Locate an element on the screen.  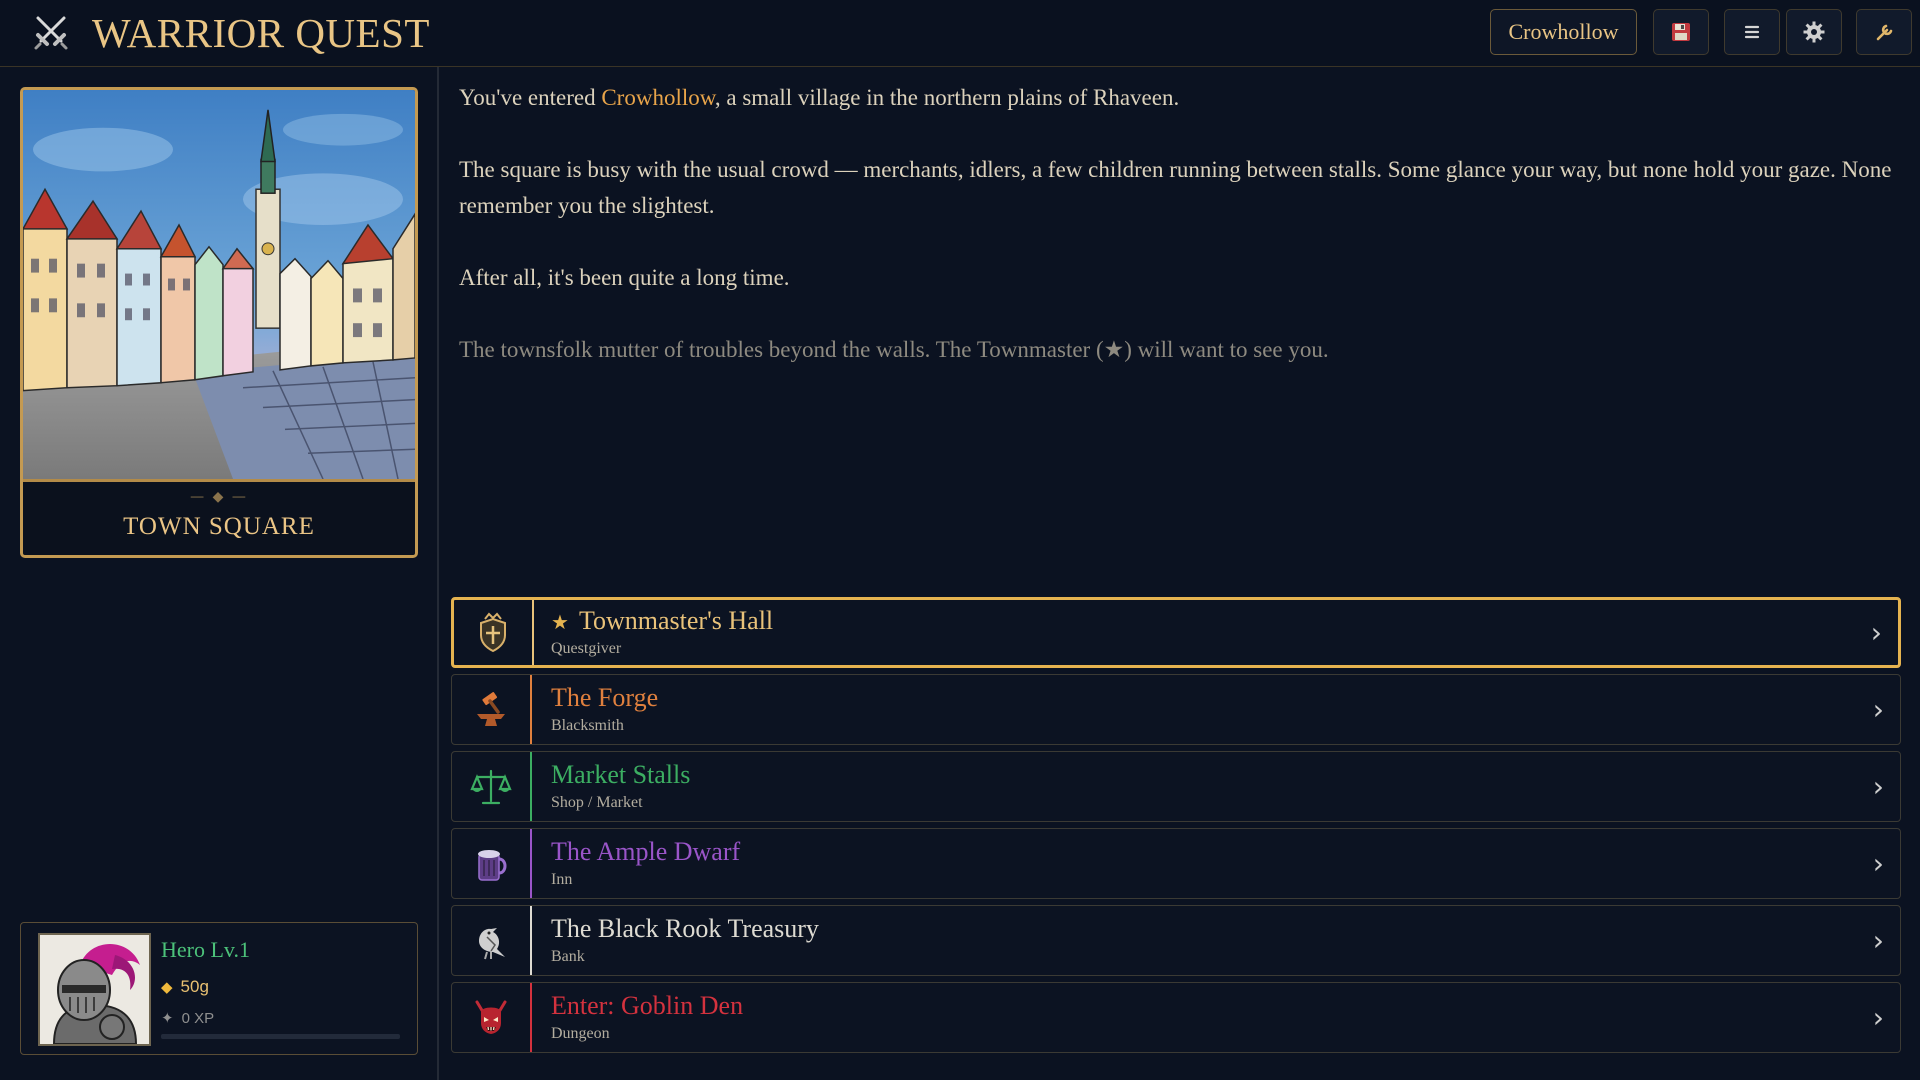
town-square-illustration is located at coordinates (219, 286).